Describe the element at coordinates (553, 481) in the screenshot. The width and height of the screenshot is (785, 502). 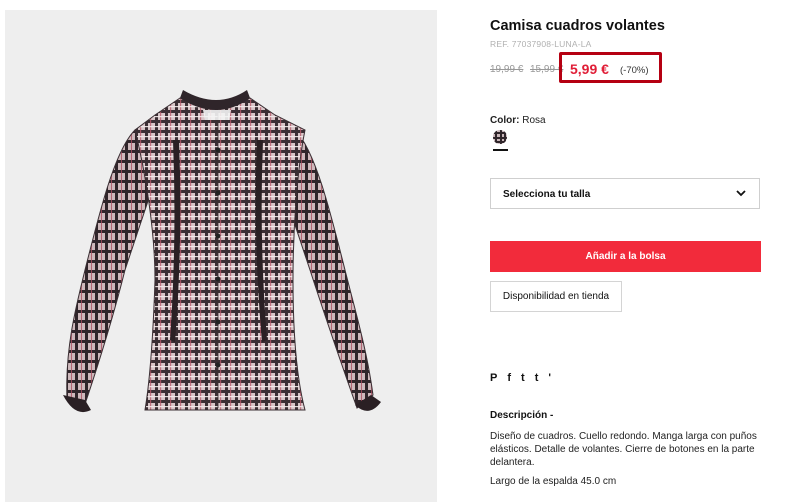
I see `back-length-measure: Largo de la espalda 45.0 cm` at that location.